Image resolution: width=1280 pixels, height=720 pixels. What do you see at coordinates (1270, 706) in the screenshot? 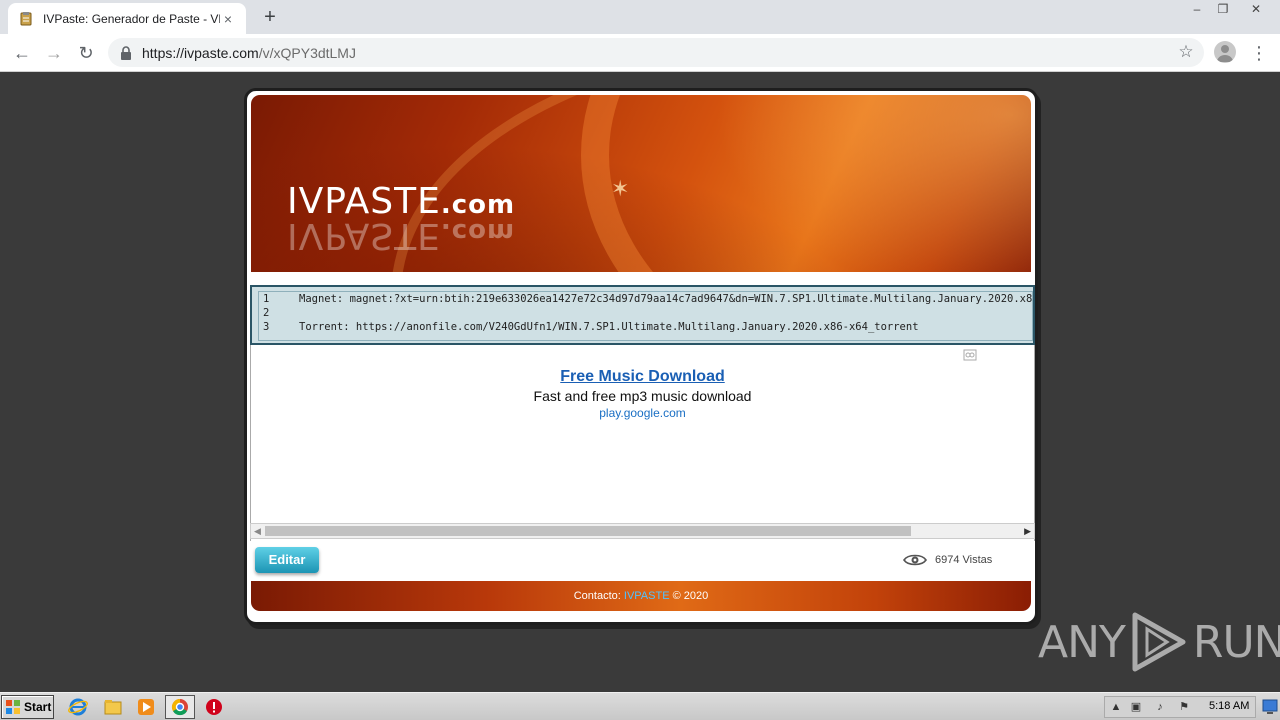
I see `show-desktop-icon` at bounding box center [1270, 706].